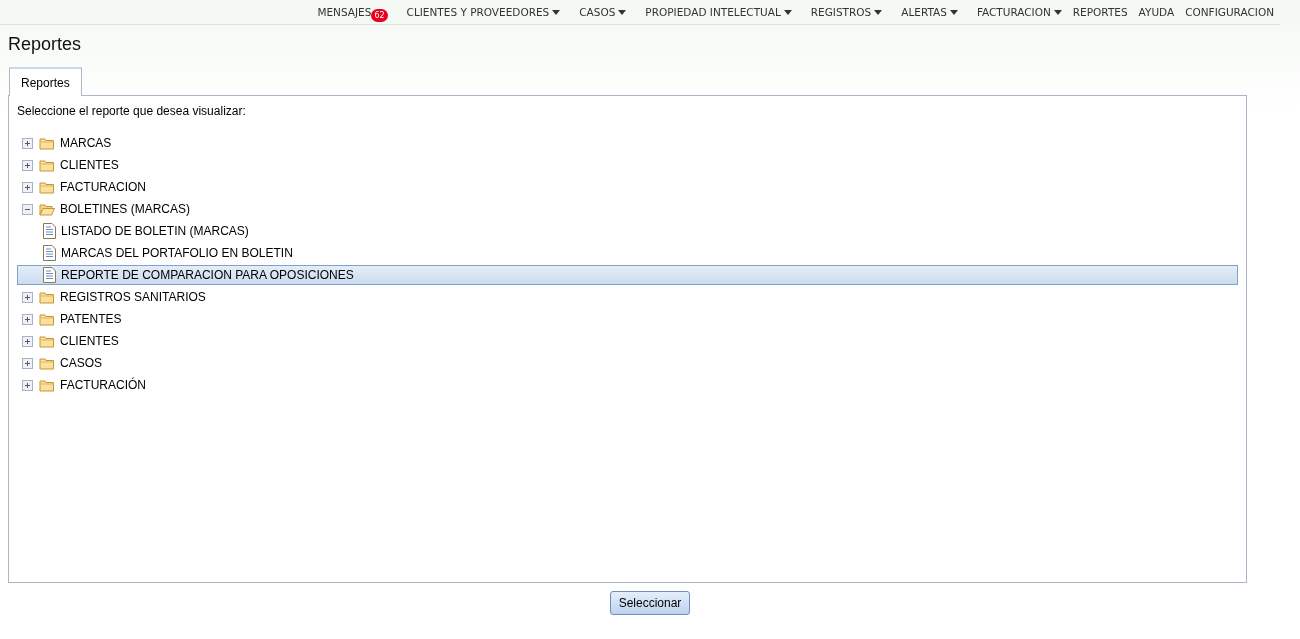  What do you see at coordinates (45, 45) in the screenshot?
I see `page-title: Reportes` at bounding box center [45, 45].